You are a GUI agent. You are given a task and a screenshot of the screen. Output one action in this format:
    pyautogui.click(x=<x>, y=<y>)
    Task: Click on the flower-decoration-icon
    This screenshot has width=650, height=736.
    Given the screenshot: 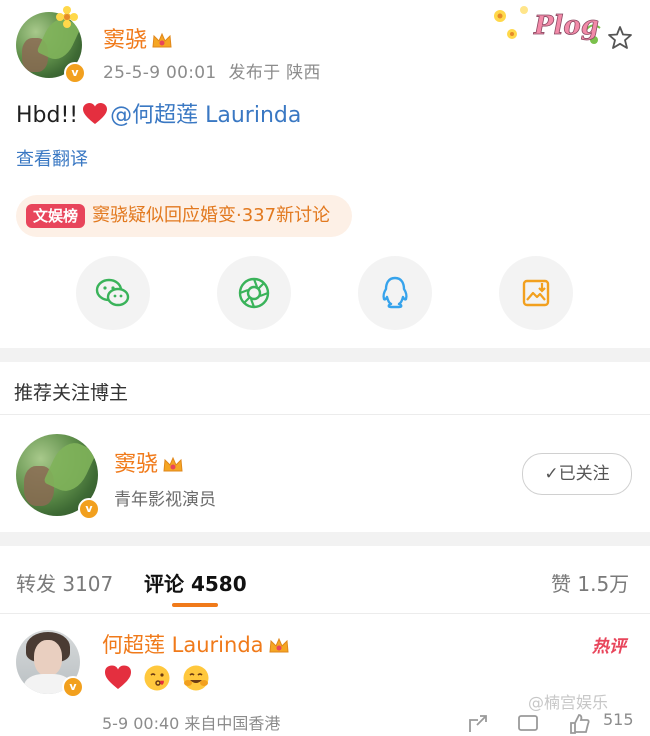 What is the action you would take?
    pyautogui.click(x=67, y=17)
    